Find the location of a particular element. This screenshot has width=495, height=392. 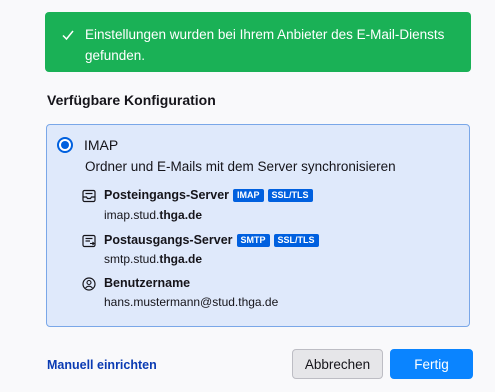

username-title: Benutzername is located at coordinates (147, 283).